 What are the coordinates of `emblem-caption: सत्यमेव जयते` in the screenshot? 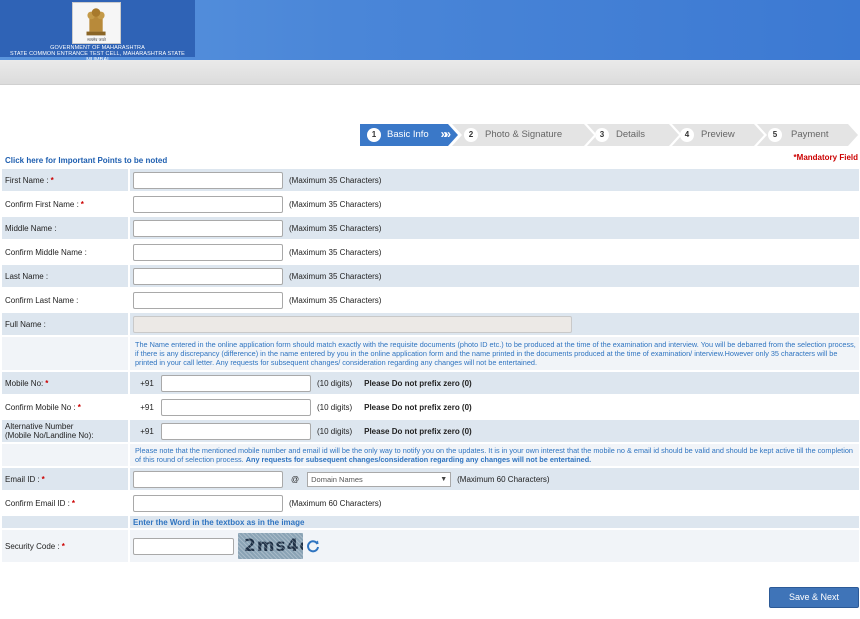 It's located at (96, 39).